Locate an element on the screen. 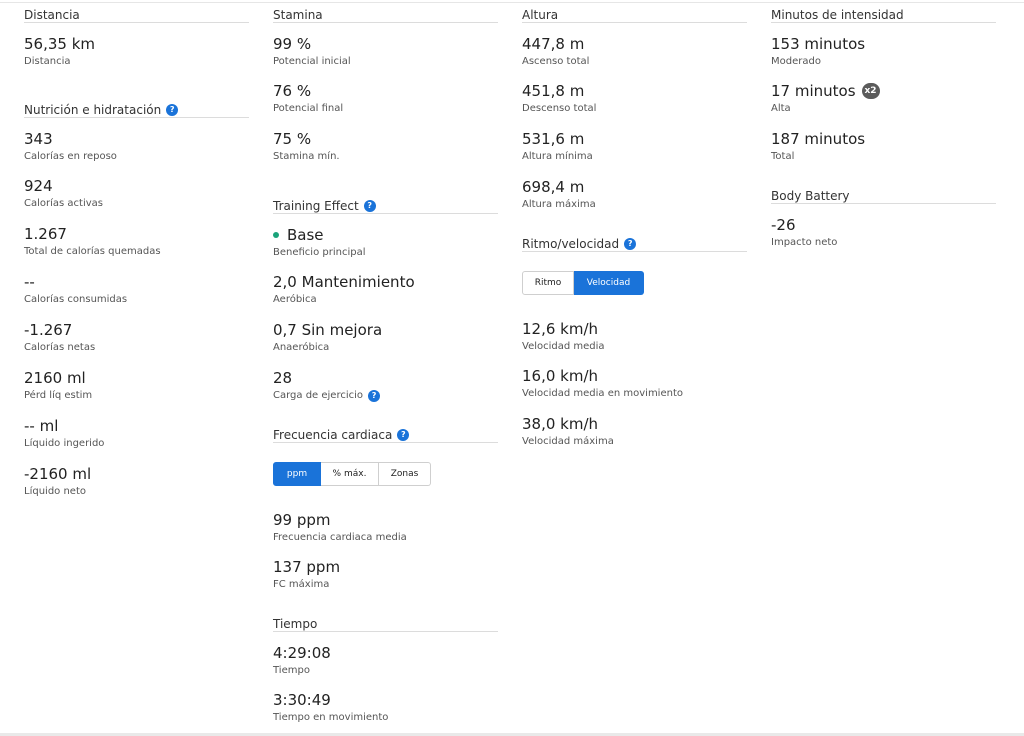 Image resolution: width=1024 pixels, height=736 pixels. stat-value: -- is located at coordinates (29, 282).